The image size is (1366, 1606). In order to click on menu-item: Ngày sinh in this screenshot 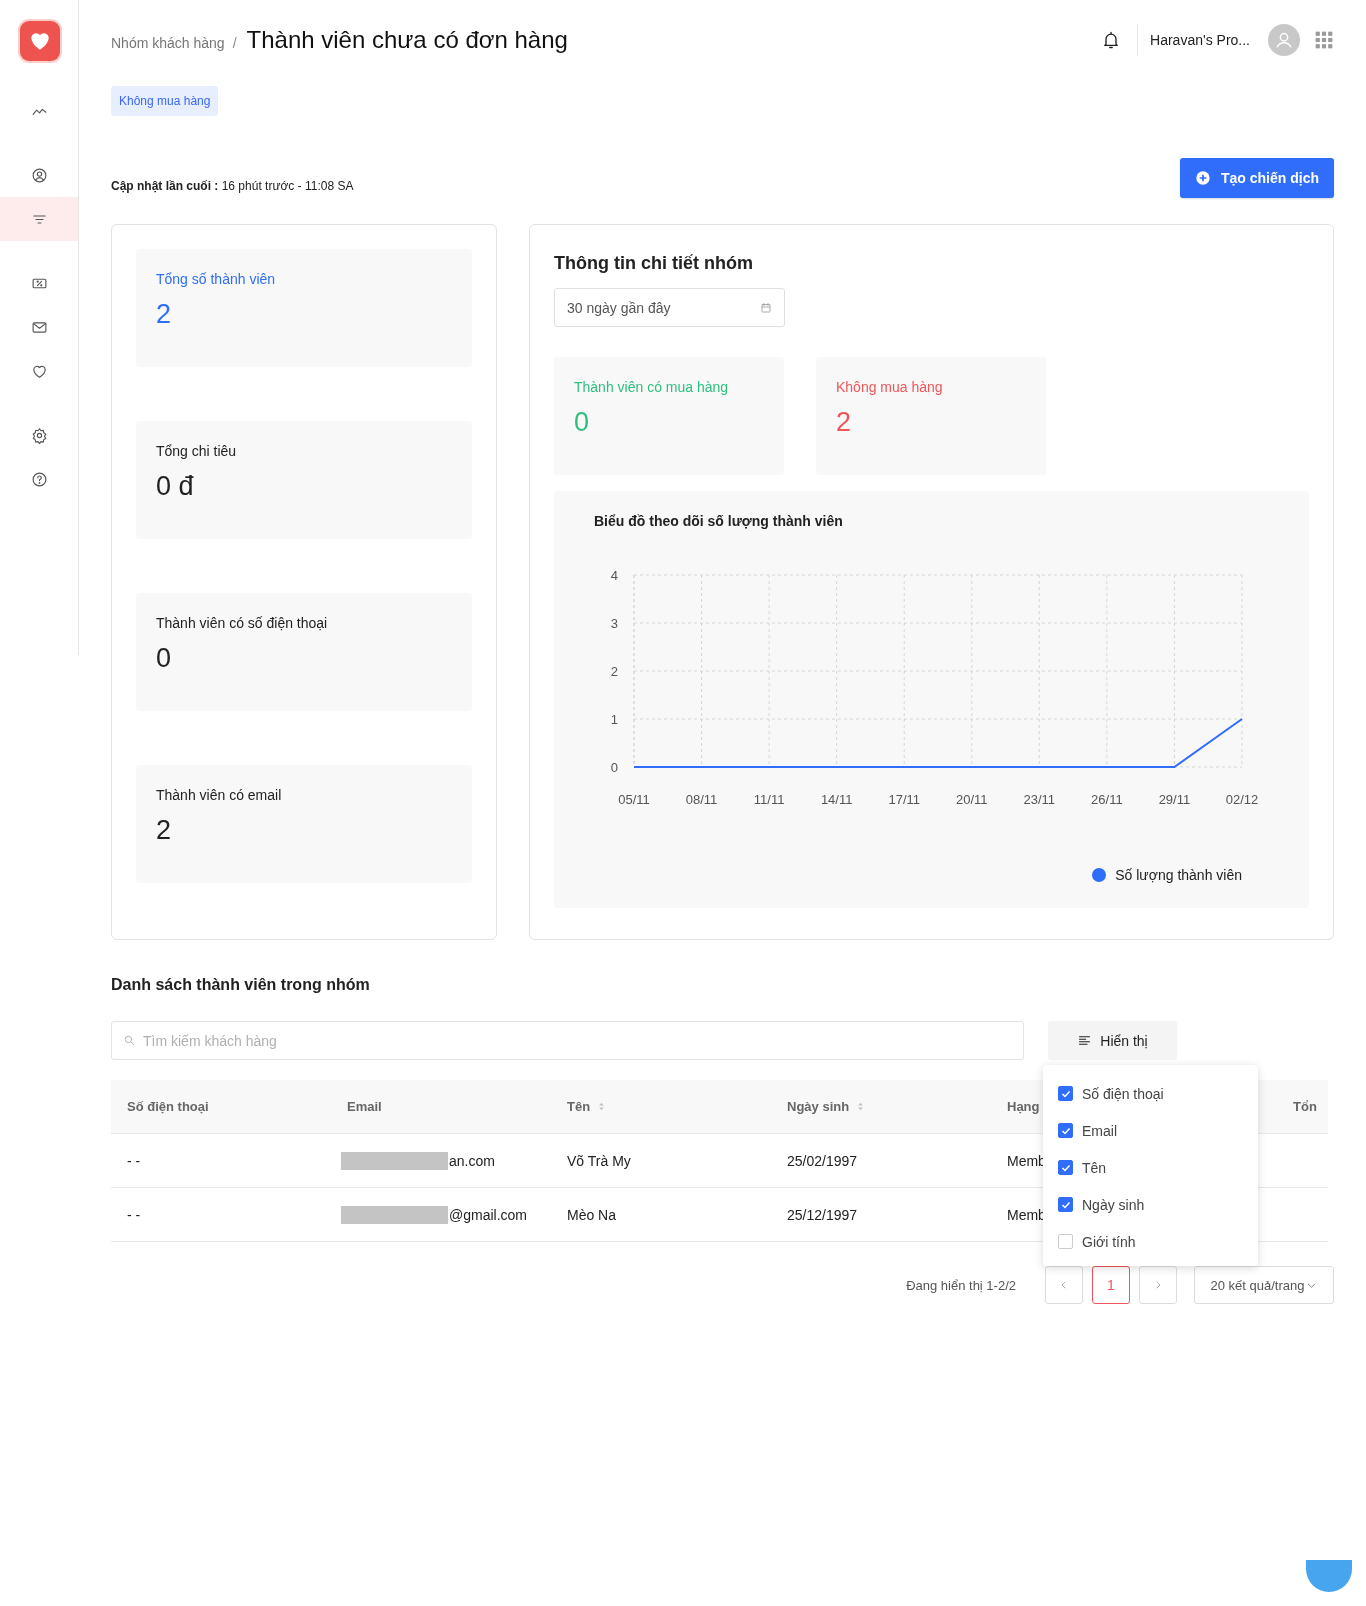, I will do `click(1150, 1204)`.